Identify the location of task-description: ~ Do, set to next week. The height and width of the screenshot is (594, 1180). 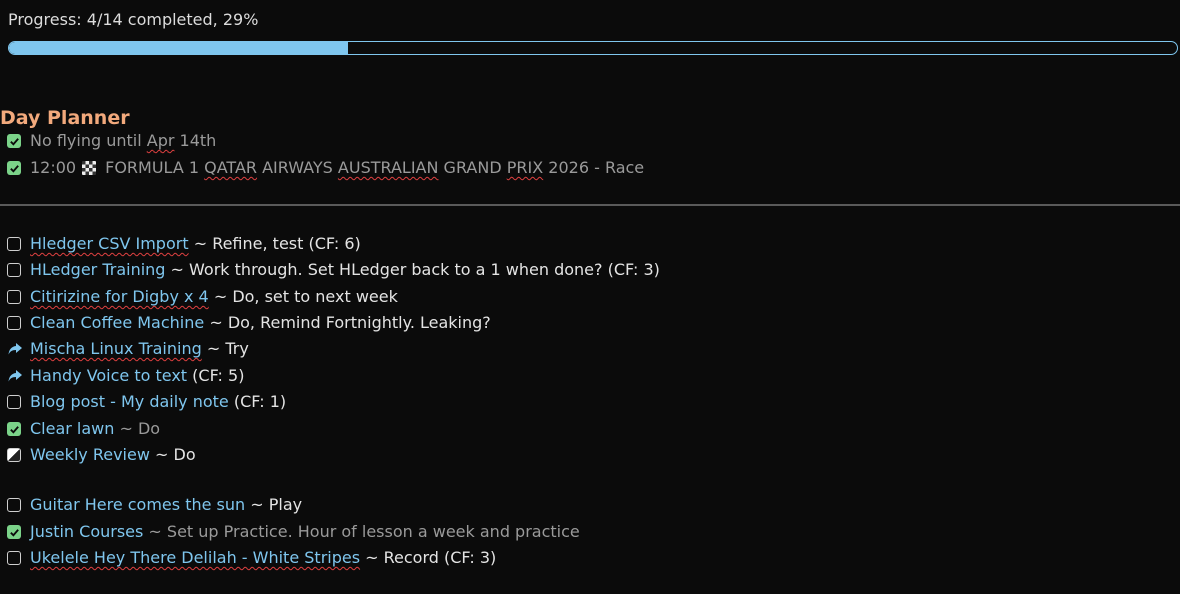
(303, 296).